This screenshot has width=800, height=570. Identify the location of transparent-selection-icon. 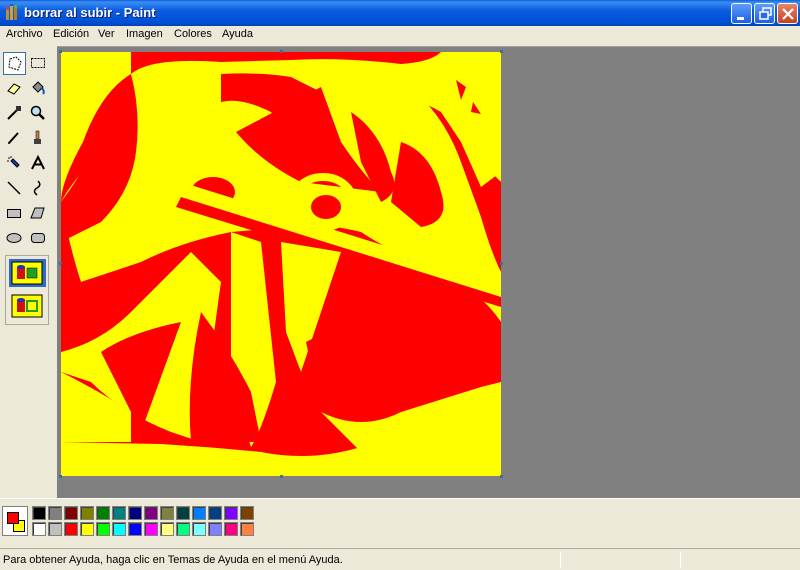
(27, 306).